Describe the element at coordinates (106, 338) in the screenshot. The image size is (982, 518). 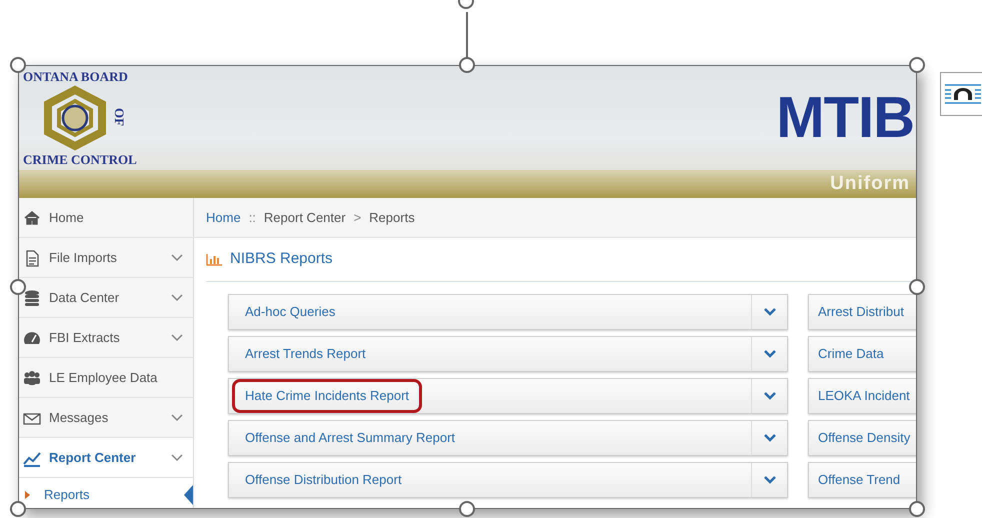
I see `sidebar-item: FBI Extracts` at that location.